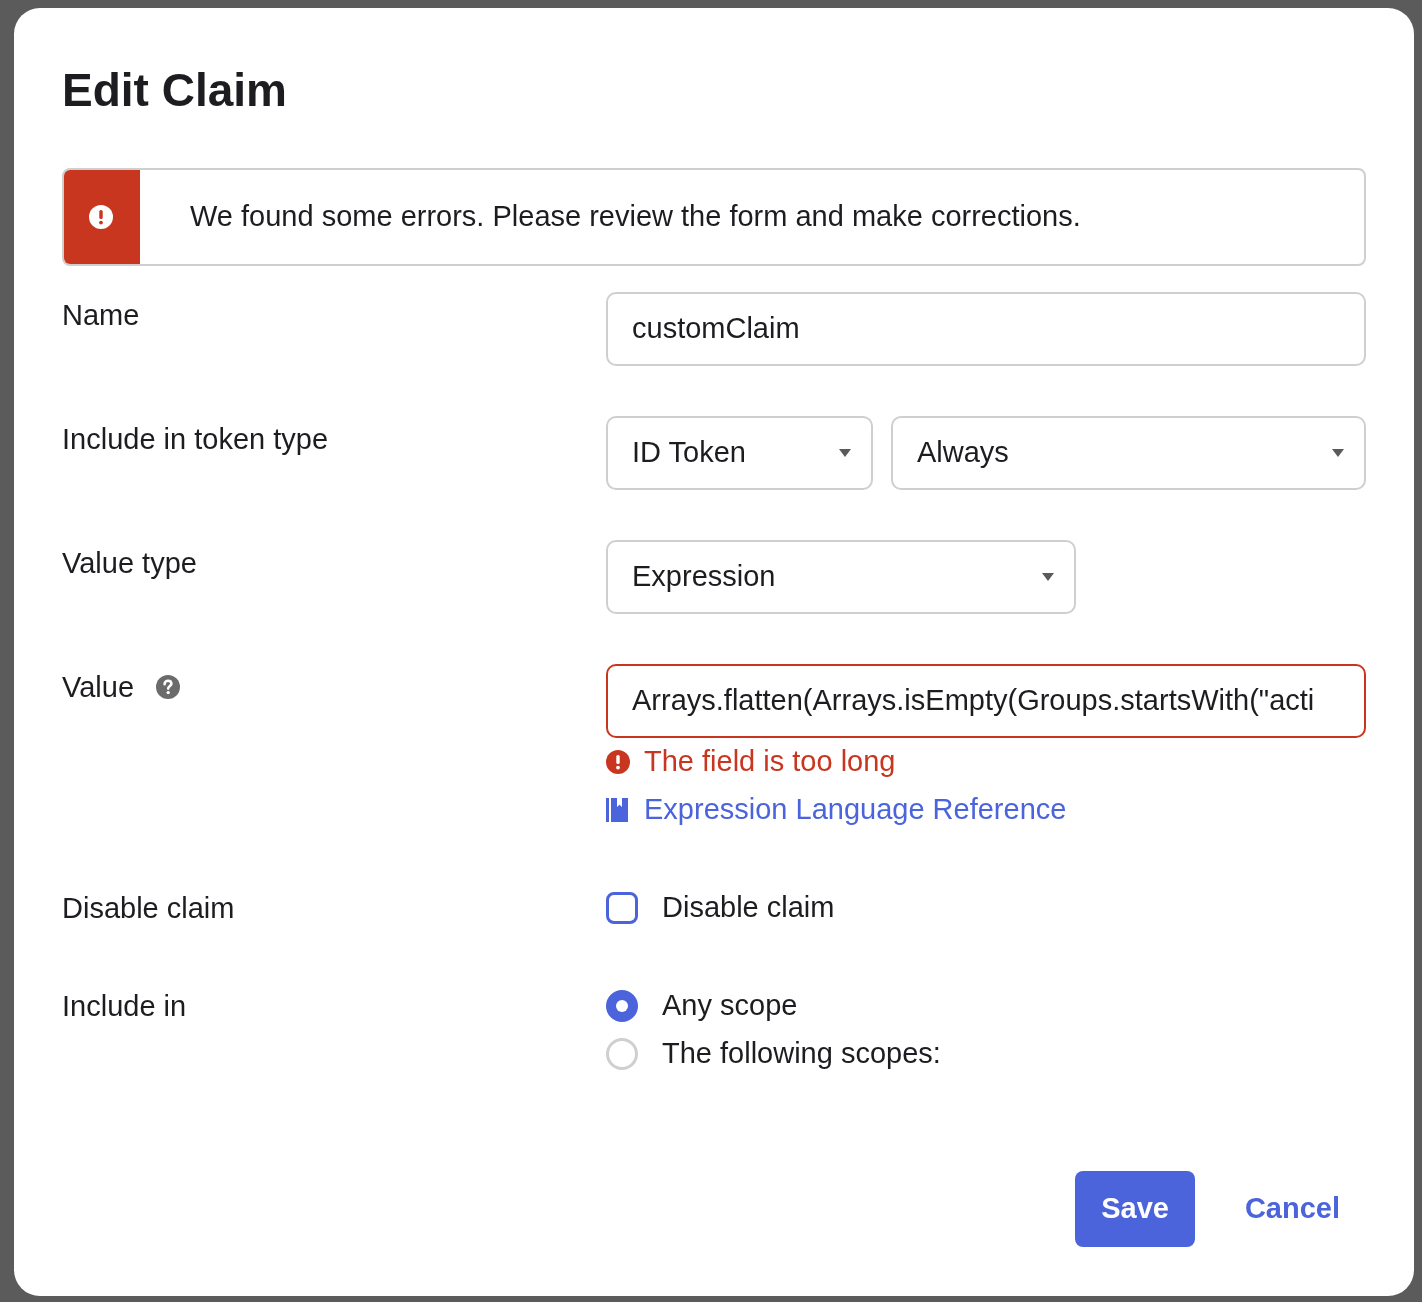 The width and height of the screenshot is (1422, 1302). Describe the element at coordinates (174, 90) in the screenshot. I see `dialog-title: Edit Claim` at that location.